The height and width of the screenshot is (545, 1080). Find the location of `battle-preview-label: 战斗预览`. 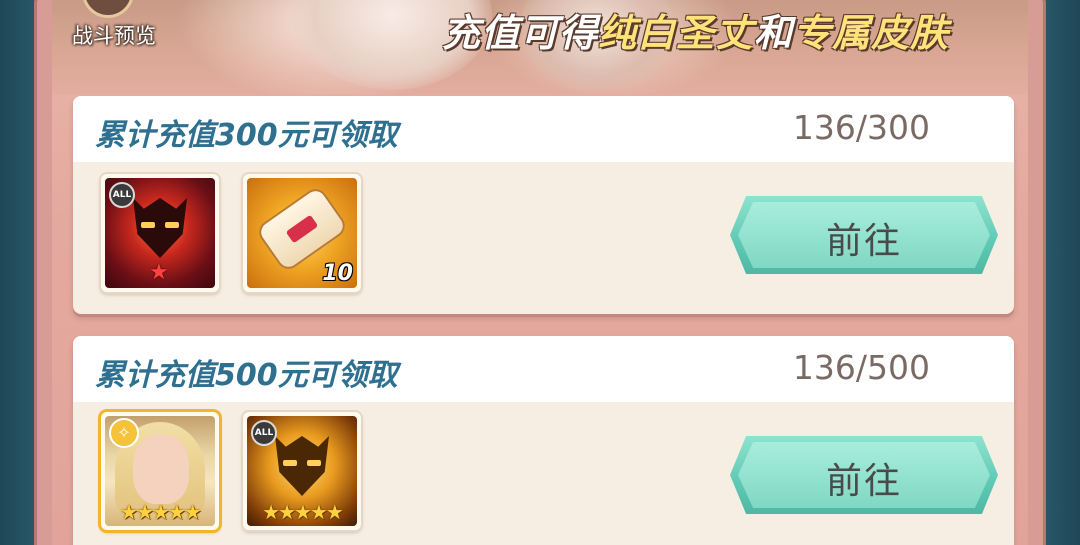

battle-preview-label: 战斗预览 is located at coordinates (114, 36).